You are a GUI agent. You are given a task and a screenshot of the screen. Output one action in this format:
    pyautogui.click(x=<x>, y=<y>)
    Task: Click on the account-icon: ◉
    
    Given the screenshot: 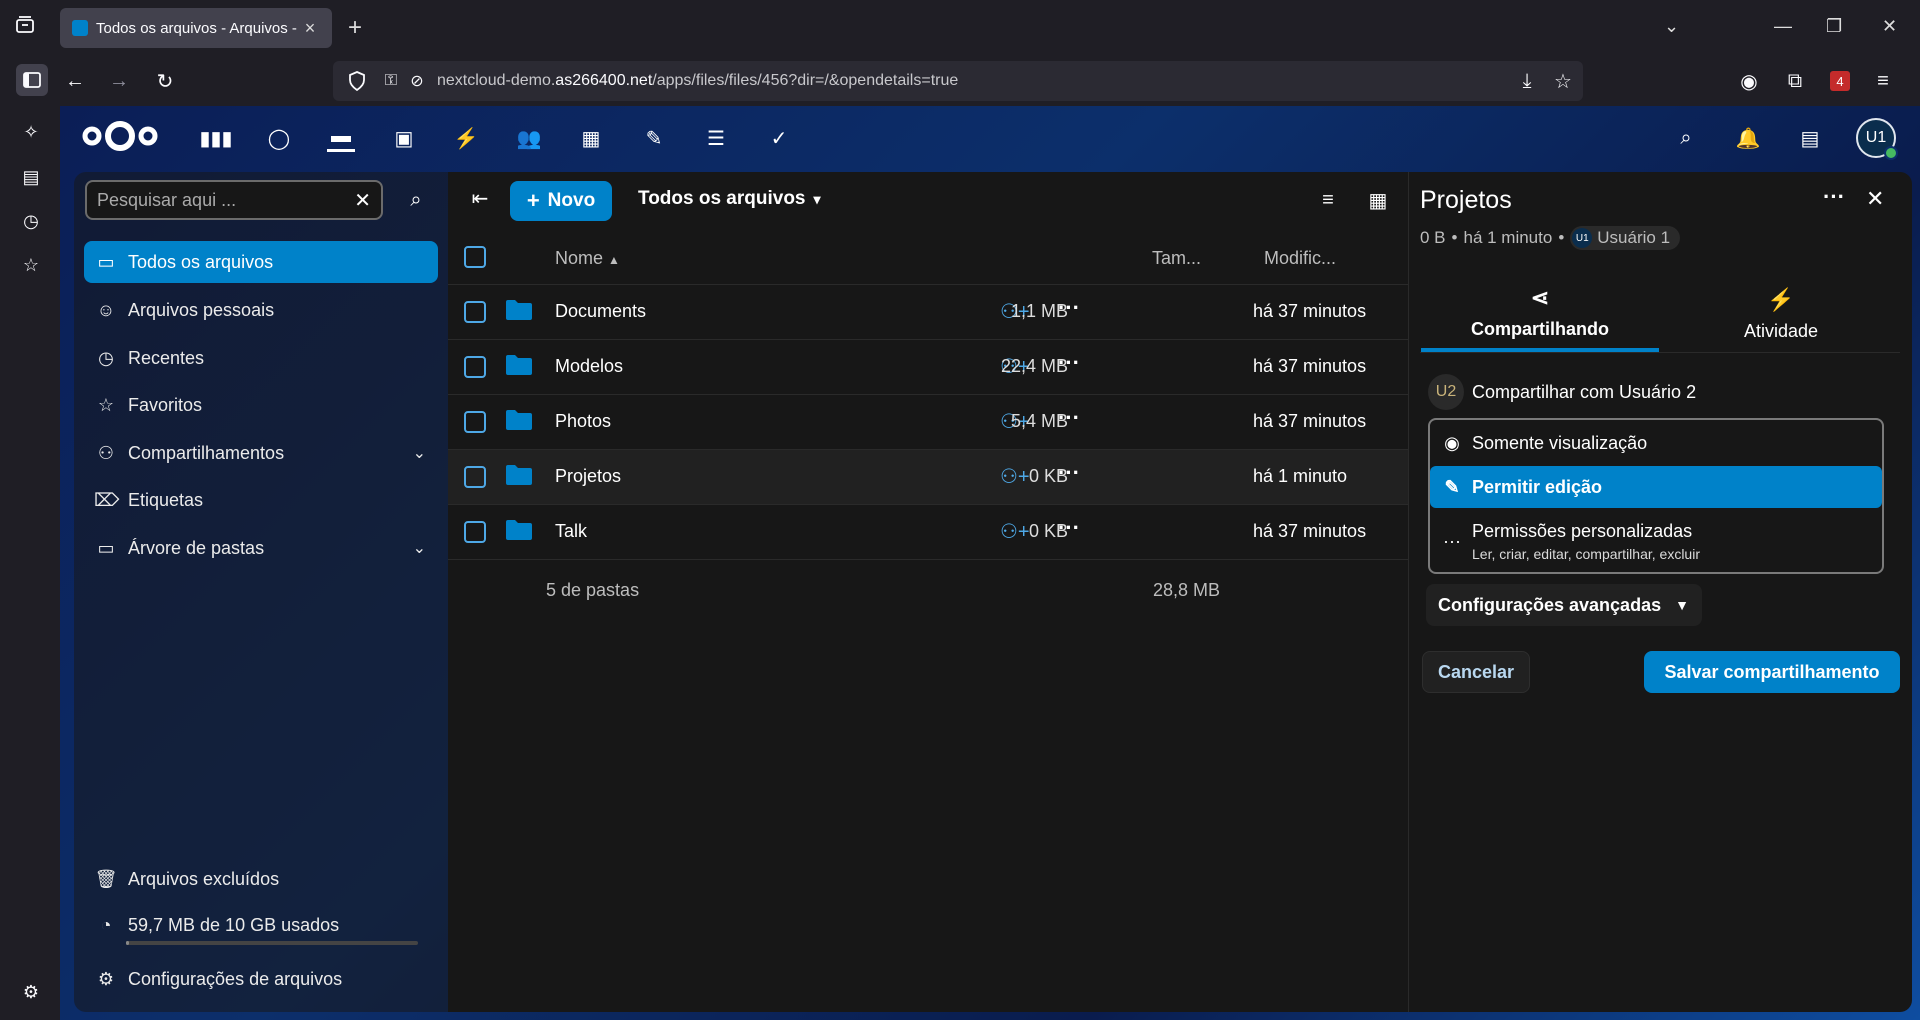 What is the action you would take?
    pyautogui.click(x=1749, y=81)
    